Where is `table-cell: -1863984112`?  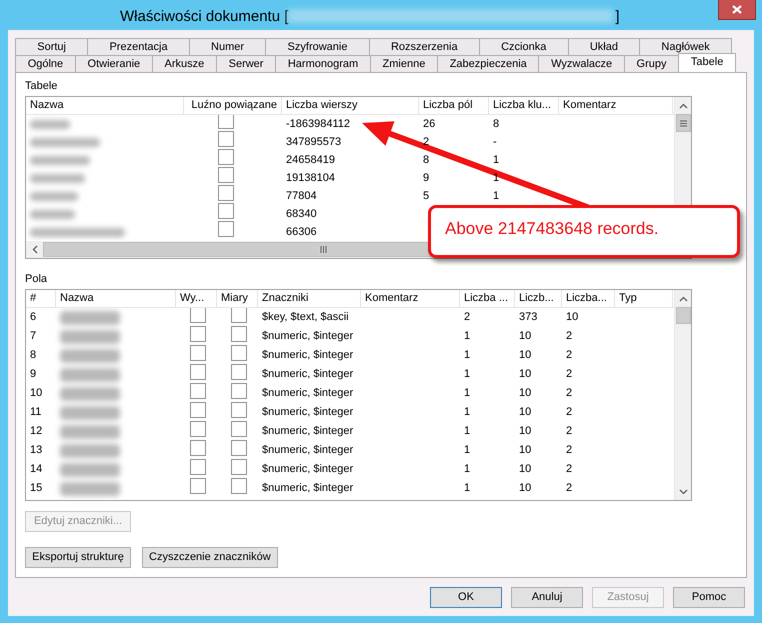
table-cell: -1863984112 is located at coordinates (318, 124).